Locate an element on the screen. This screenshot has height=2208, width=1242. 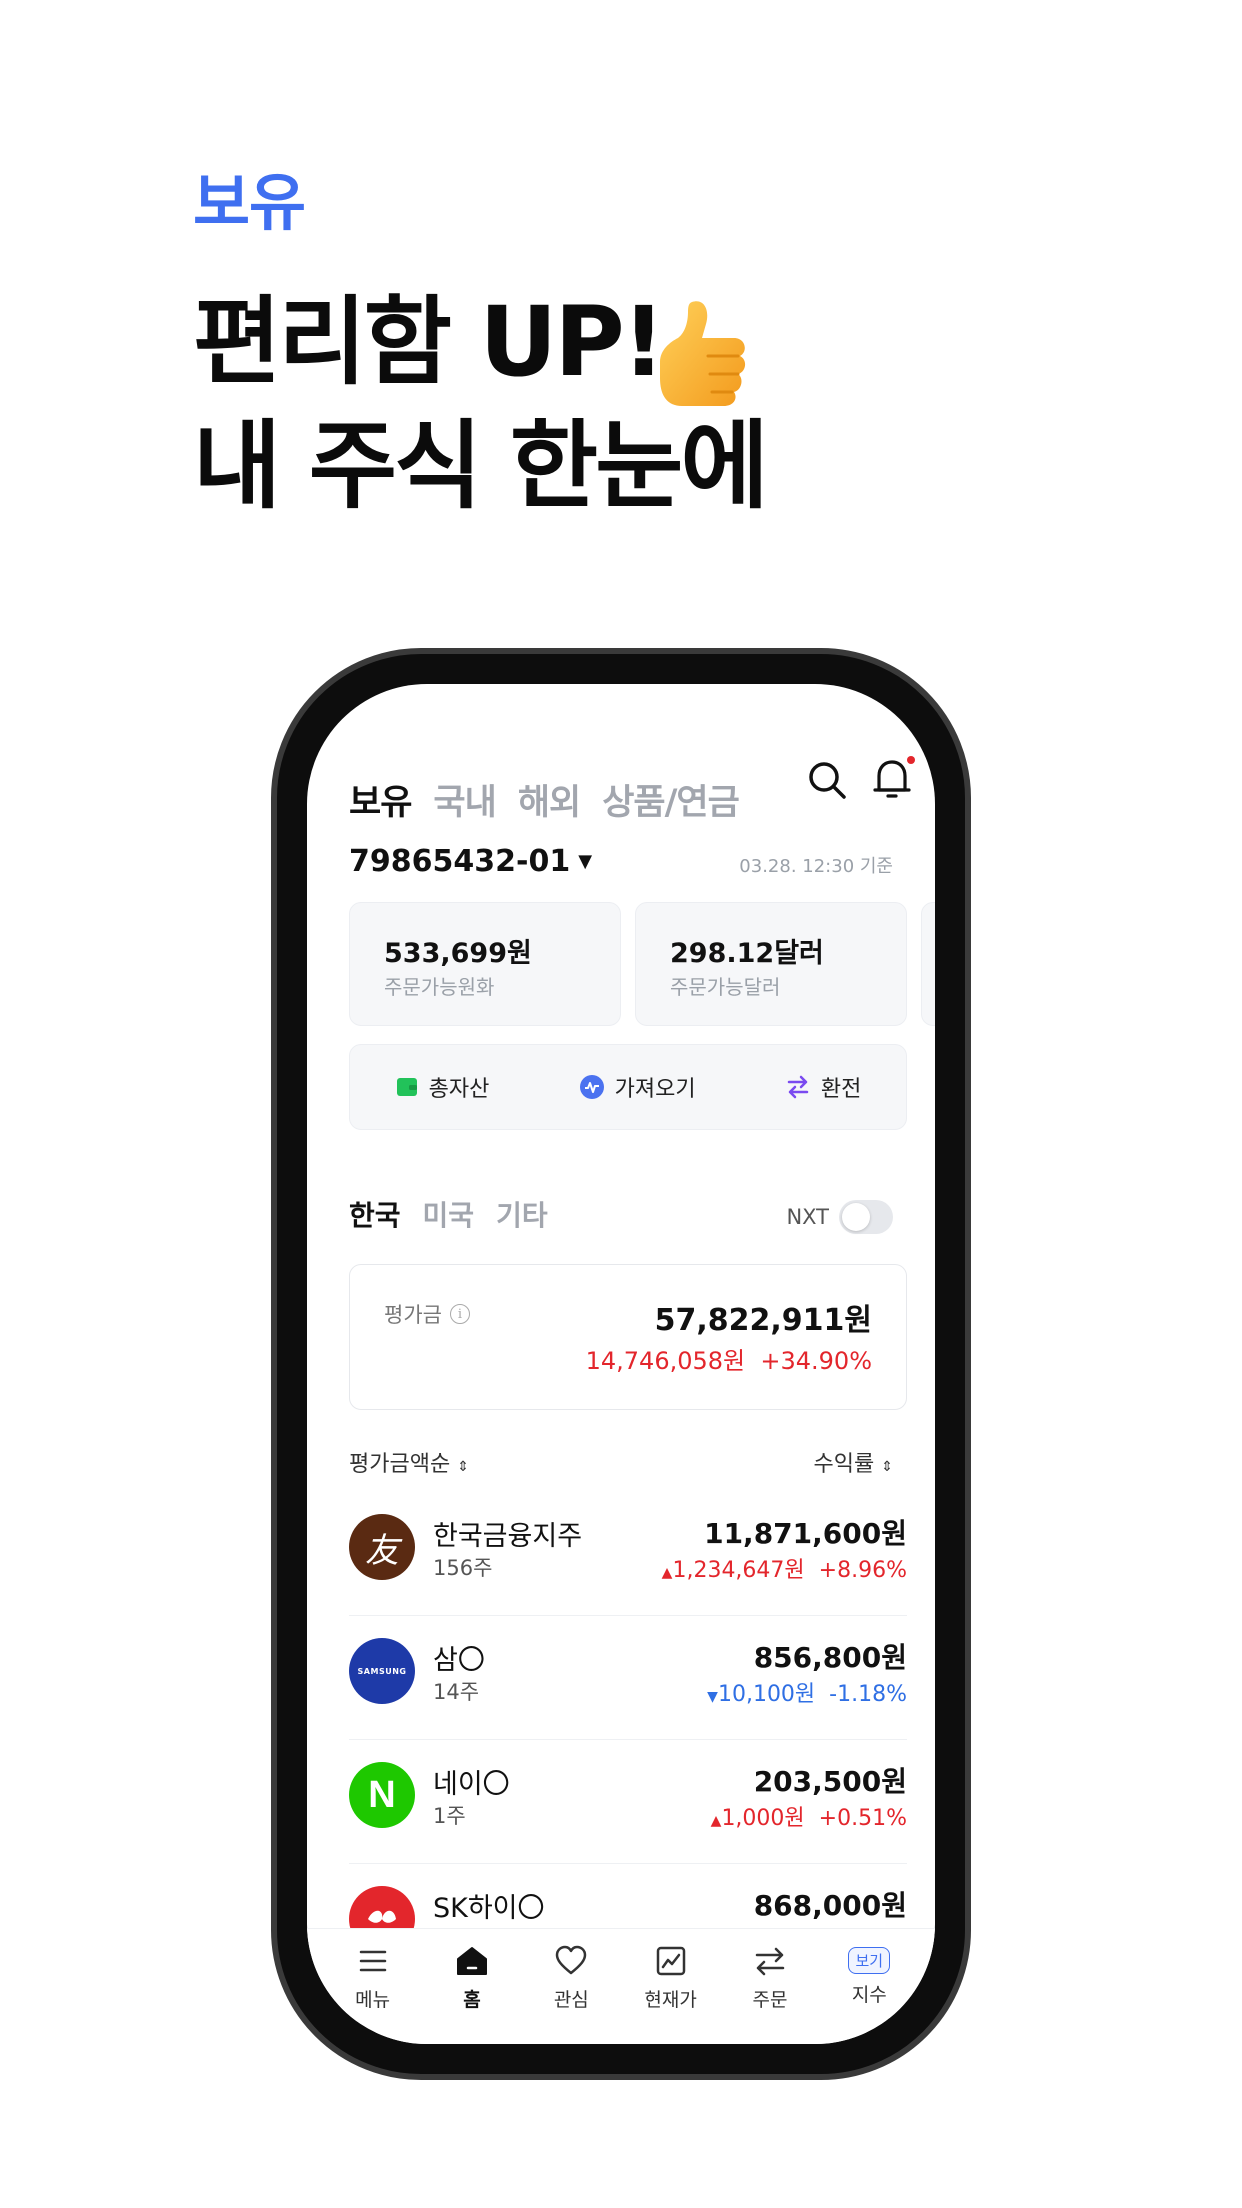
tab-overseas: 해외 is located at coordinates (549, 799).